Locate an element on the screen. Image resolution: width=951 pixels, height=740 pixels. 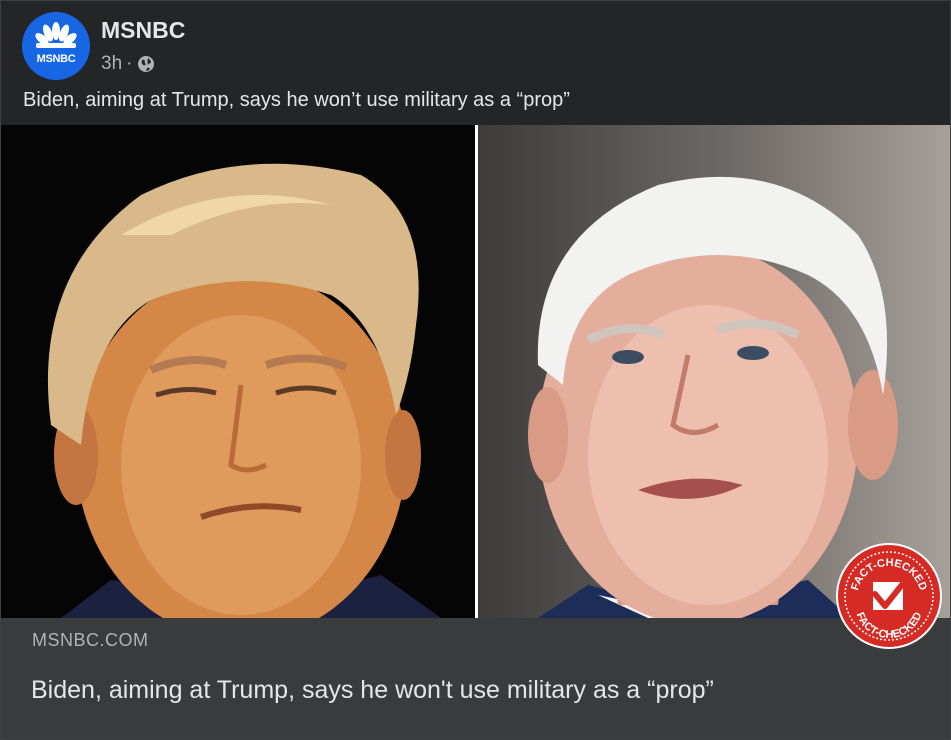
post-meta: 3h · is located at coordinates (128, 64).